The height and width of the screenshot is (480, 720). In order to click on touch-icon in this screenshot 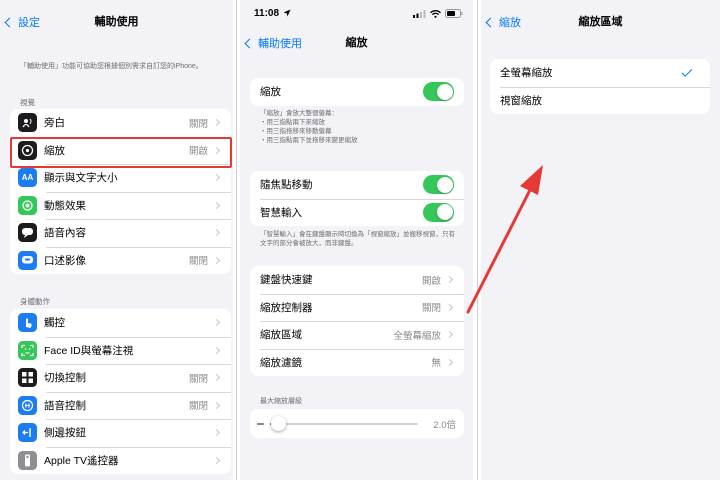, I will do `click(27, 323)`.